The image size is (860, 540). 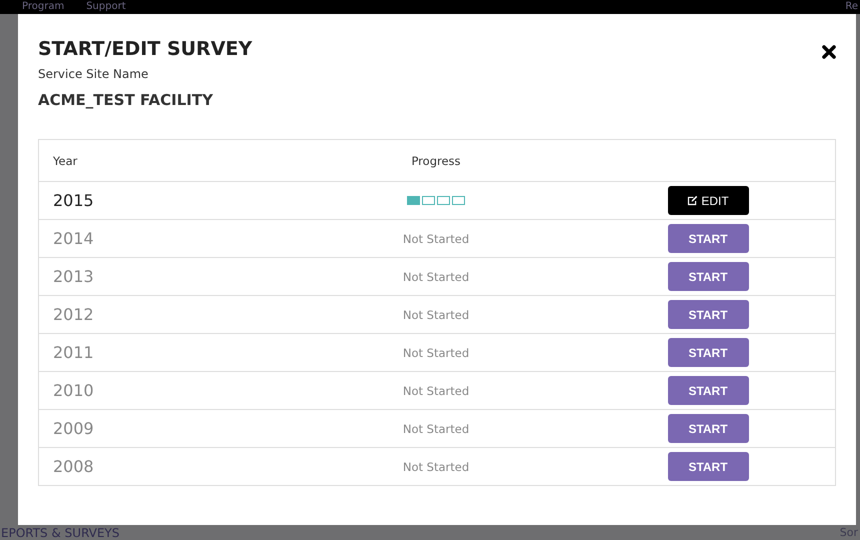 I want to click on year-cell: 2013, so click(x=73, y=276).